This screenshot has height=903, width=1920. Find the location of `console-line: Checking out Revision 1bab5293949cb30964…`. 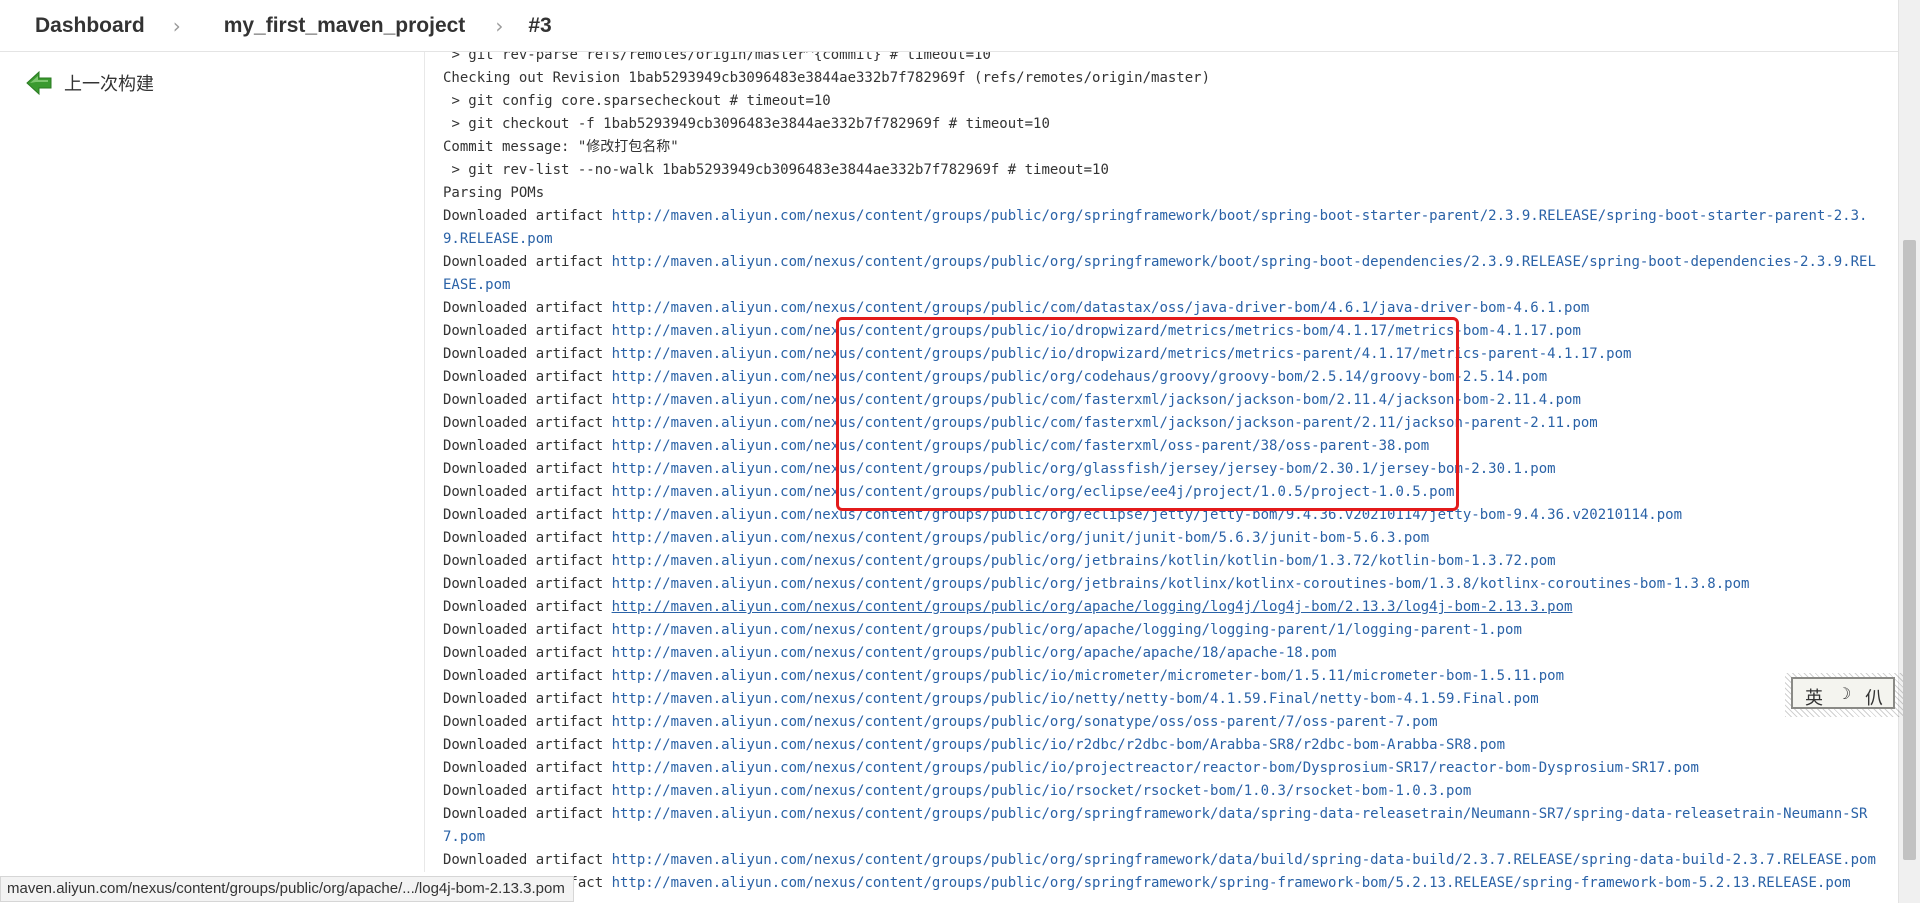

console-line: Checking out Revision 1bab5293949cb30964… is located at coordinates (827, 78).